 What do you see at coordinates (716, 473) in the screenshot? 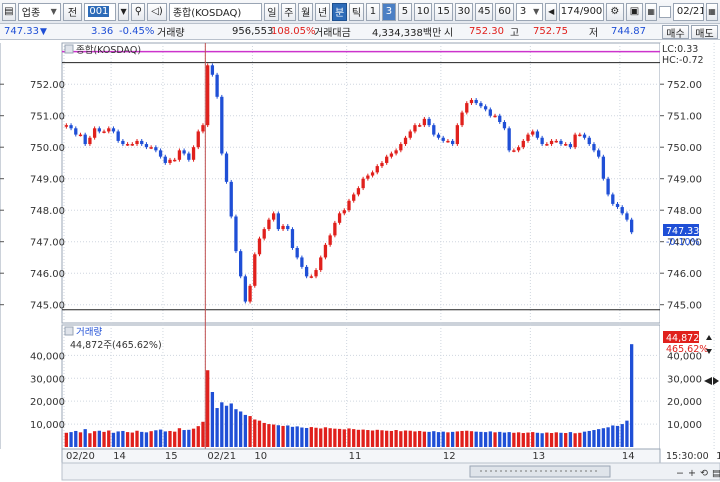
I see `zoom-fit-icon: ▤` at bounding box center [716, 473].